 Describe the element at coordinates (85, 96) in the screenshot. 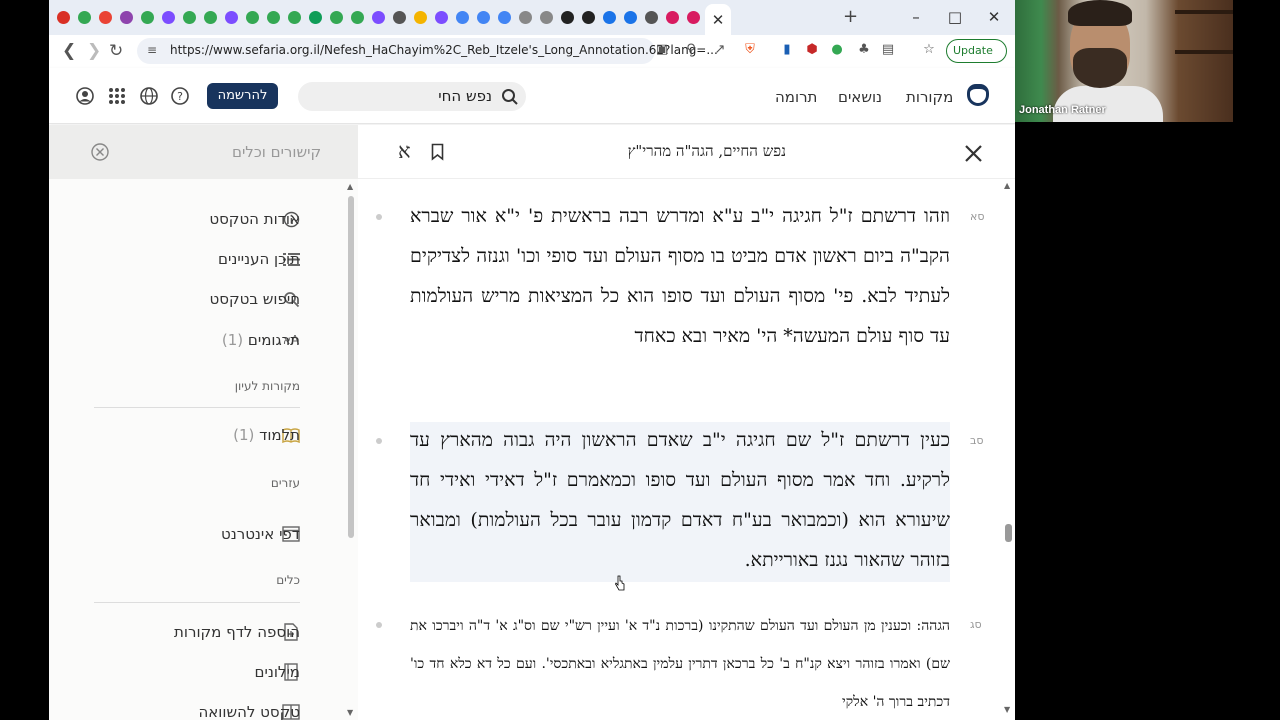

I see `profile-icon` at that location.